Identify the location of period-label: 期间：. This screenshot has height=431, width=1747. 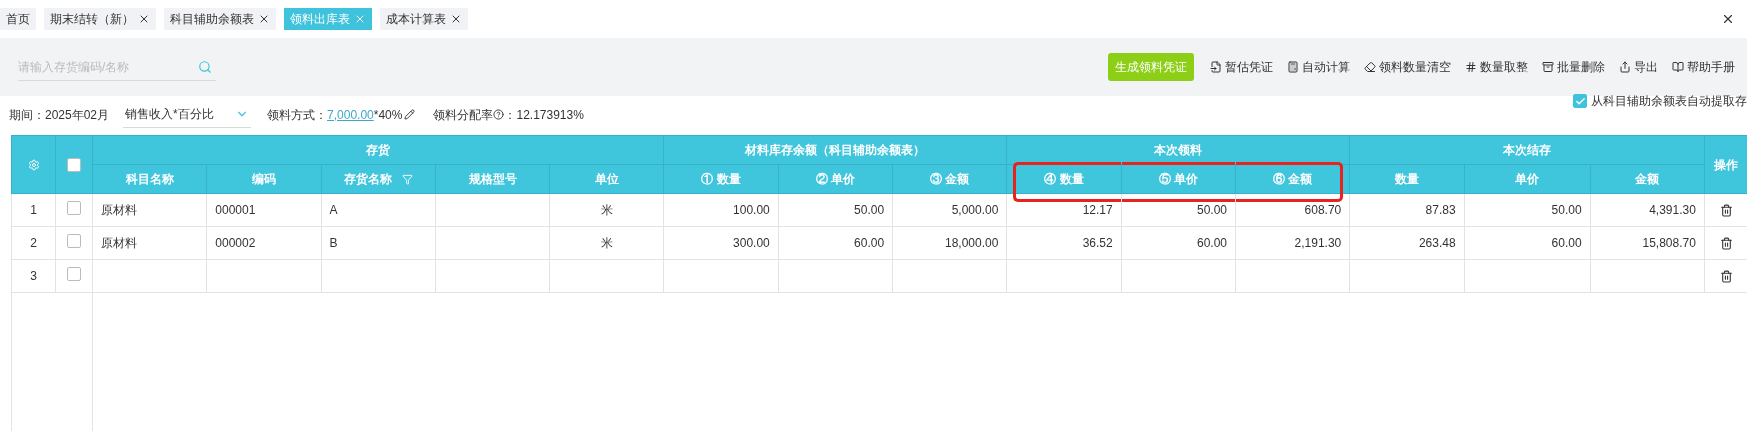
(27, 115).